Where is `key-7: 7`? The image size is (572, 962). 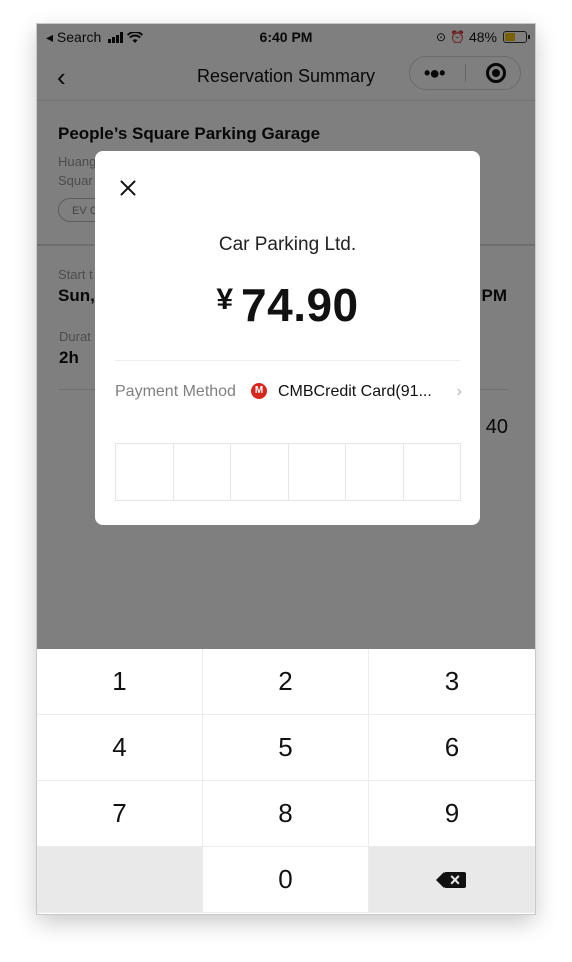 key-7: 7 is located at coordinates (120, 814).